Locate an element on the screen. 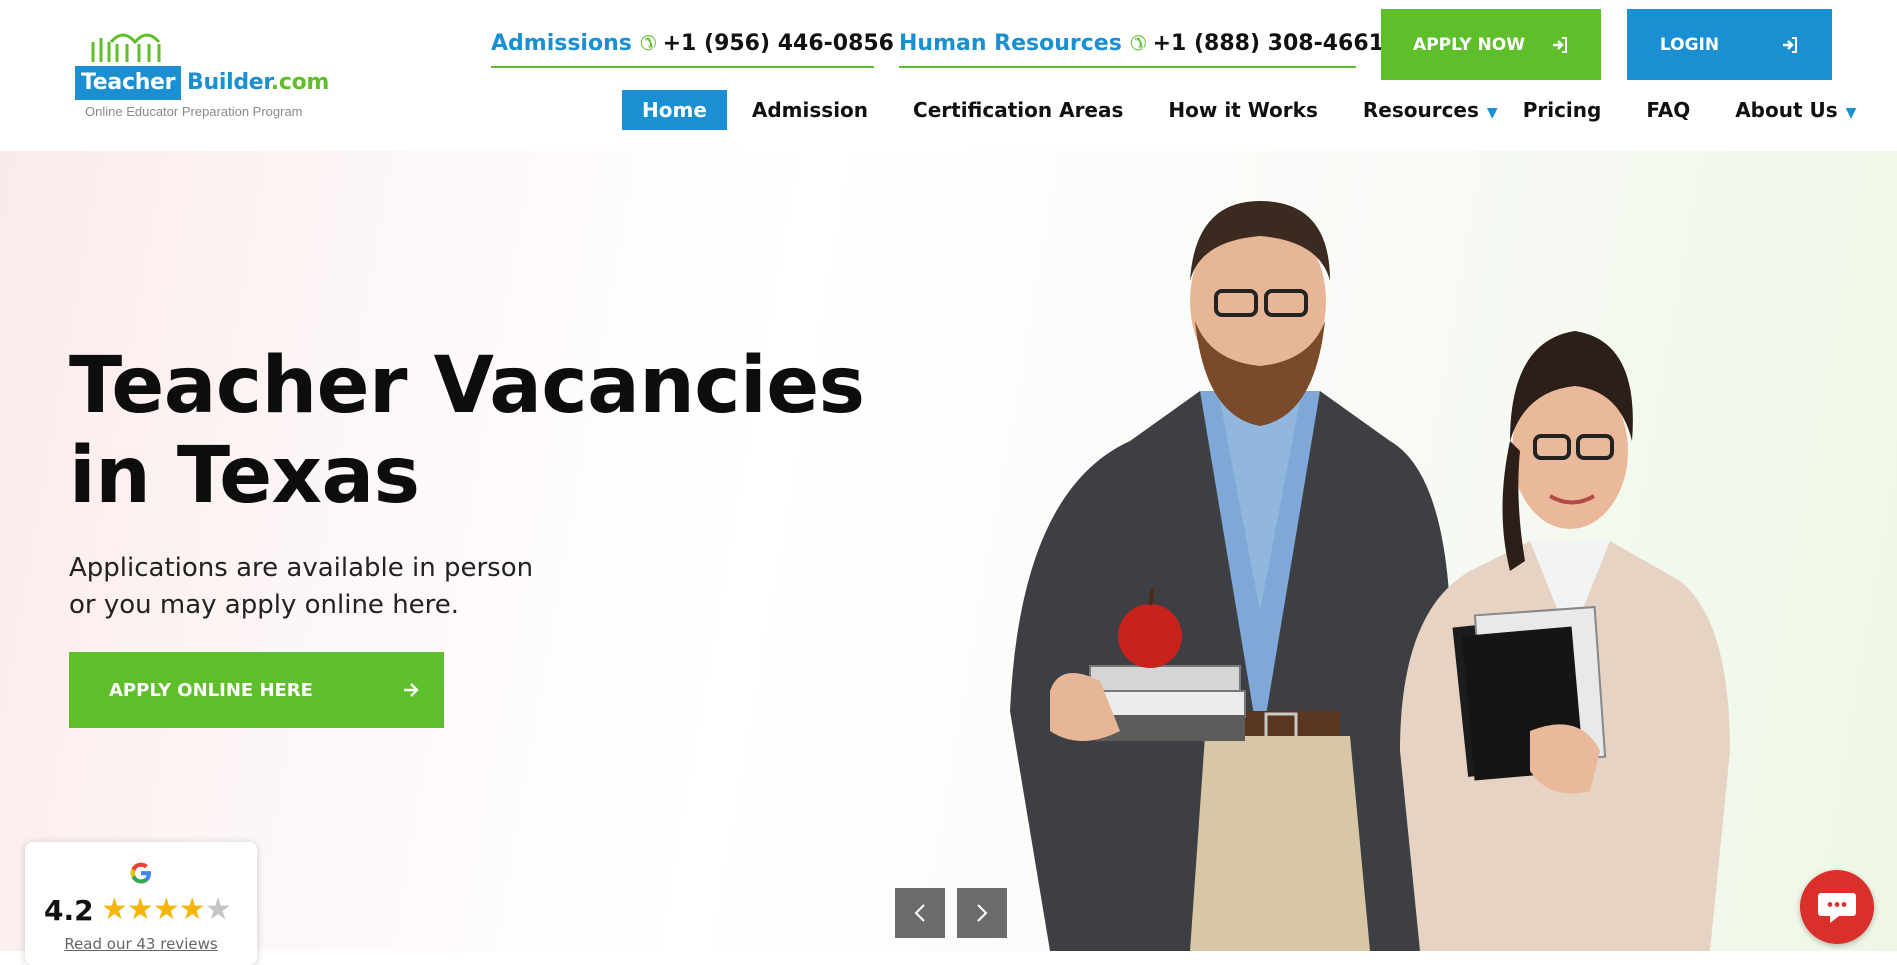  logo-tagline: Online Educator Preparation Program is located at coordinates (194, 111).